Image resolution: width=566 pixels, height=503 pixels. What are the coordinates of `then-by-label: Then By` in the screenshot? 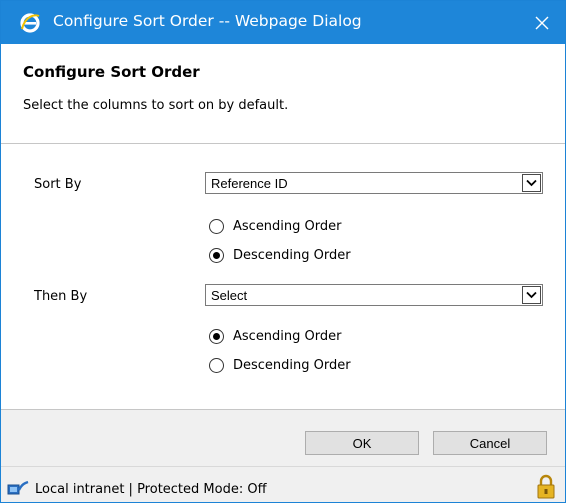 It's located at (61, 296).